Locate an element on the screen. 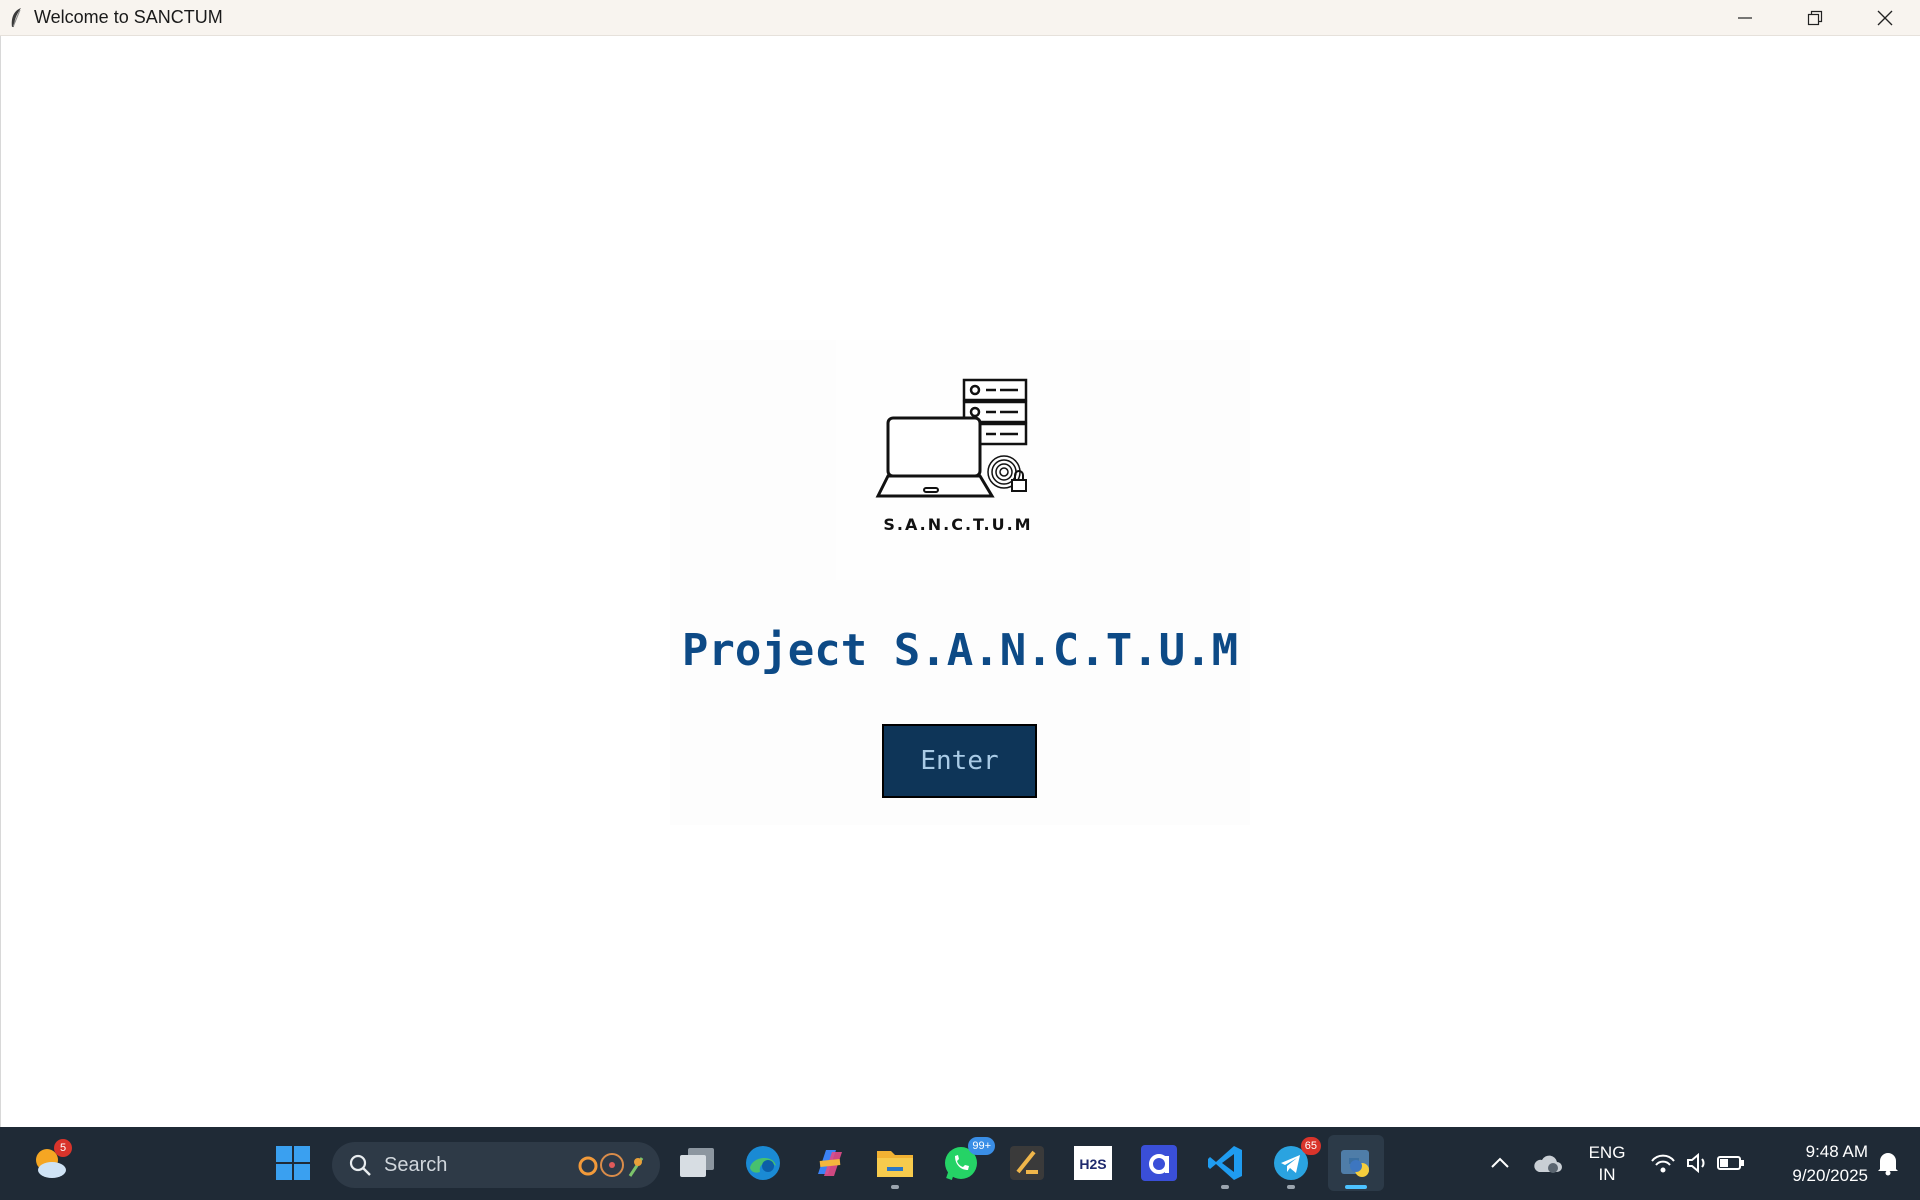  weather-widget: 5 is located at coordinates (50, 1163).